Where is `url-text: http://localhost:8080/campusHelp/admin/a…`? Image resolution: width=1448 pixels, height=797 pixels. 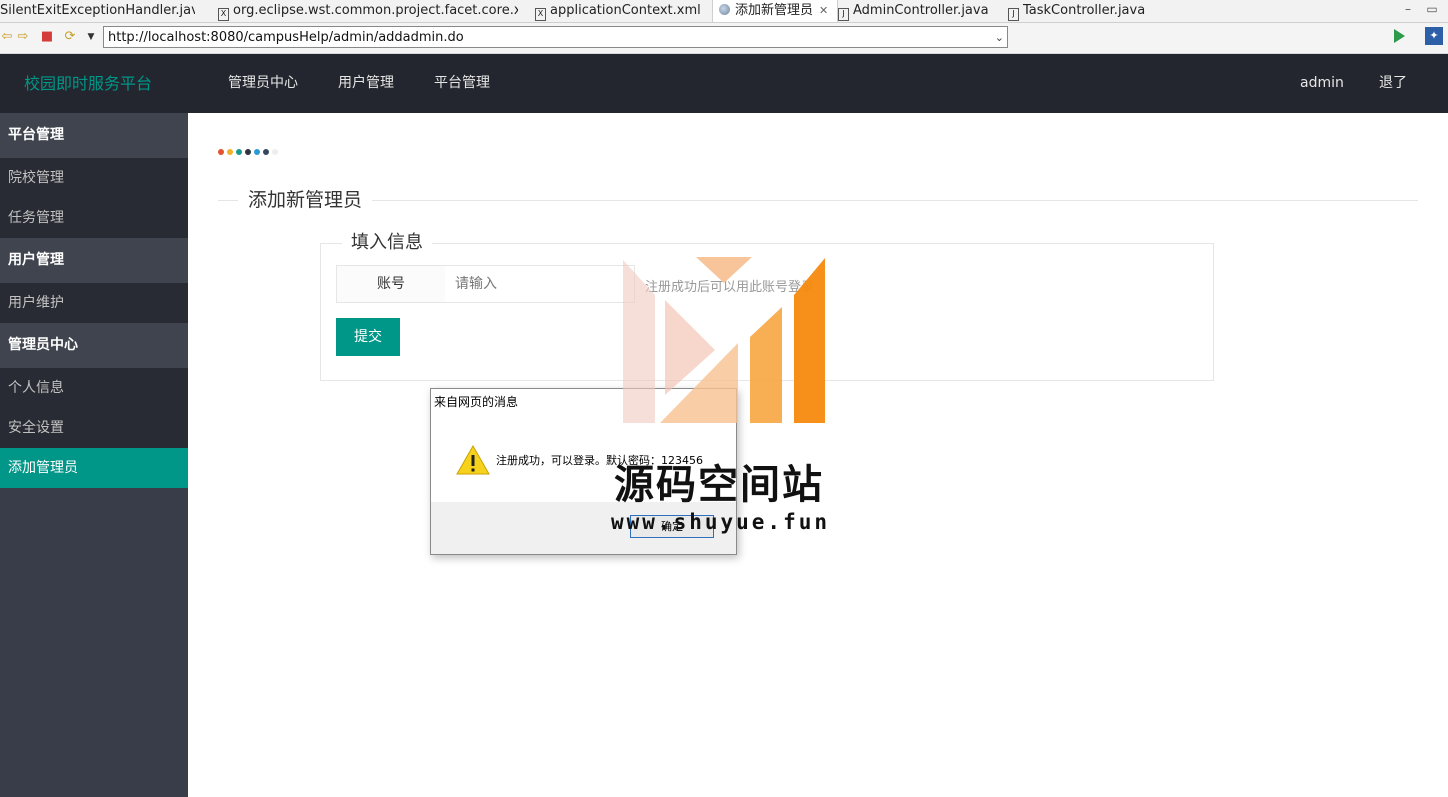 url-text: http://localhost:8080/campusHelp/admin/a… is located at coordinates (286, 37).